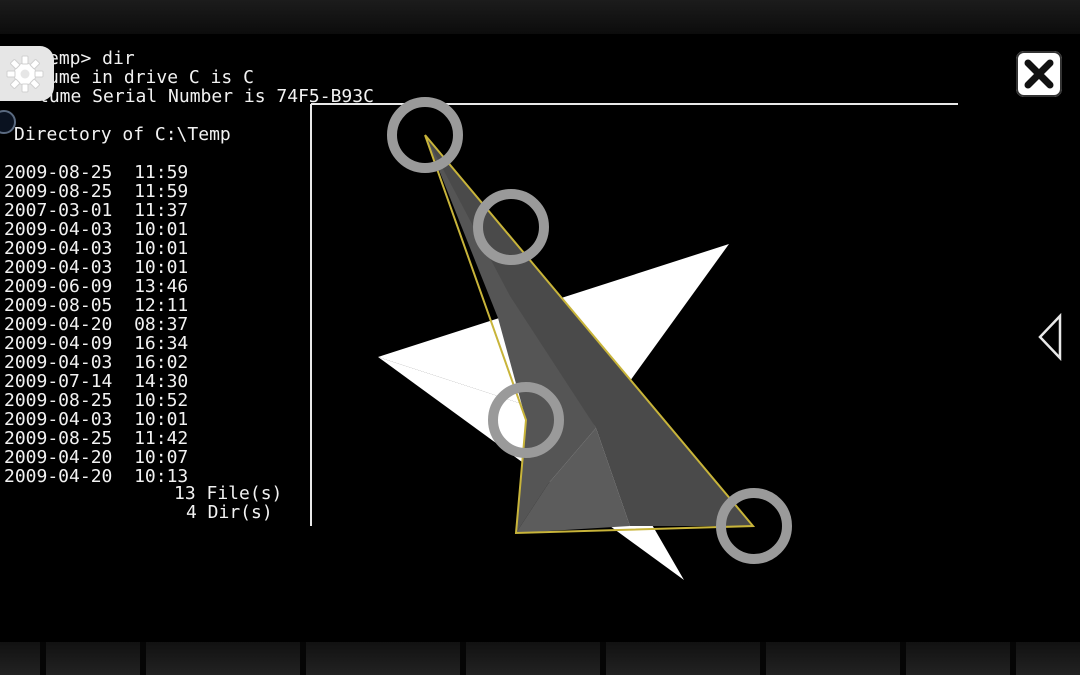  I want to click on close-icon, so click(1039, 74).